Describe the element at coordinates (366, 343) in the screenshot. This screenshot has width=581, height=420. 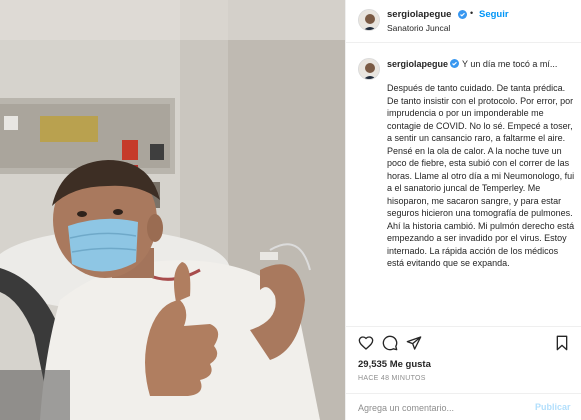
I see `heart-icon` at that location.